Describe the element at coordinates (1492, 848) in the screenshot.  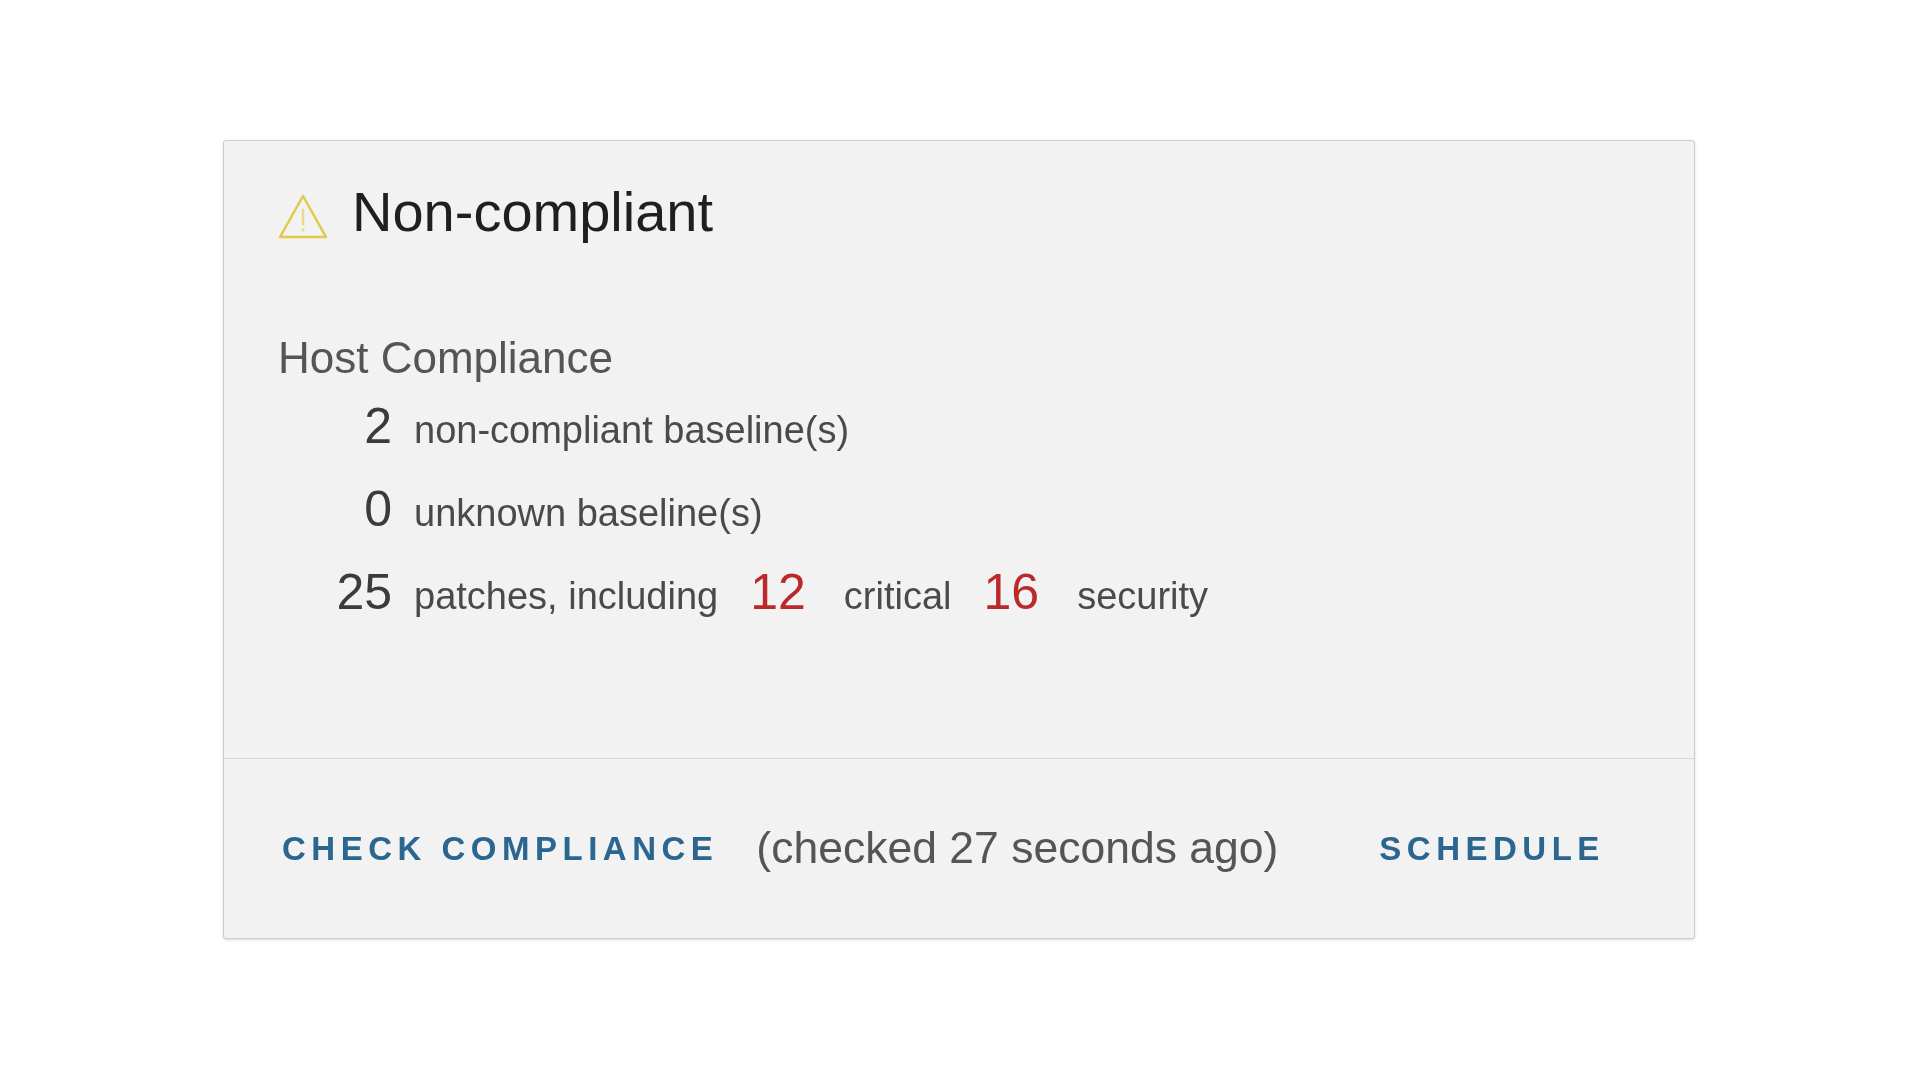
I see `schedule-button: SCHEDULE` at that location.